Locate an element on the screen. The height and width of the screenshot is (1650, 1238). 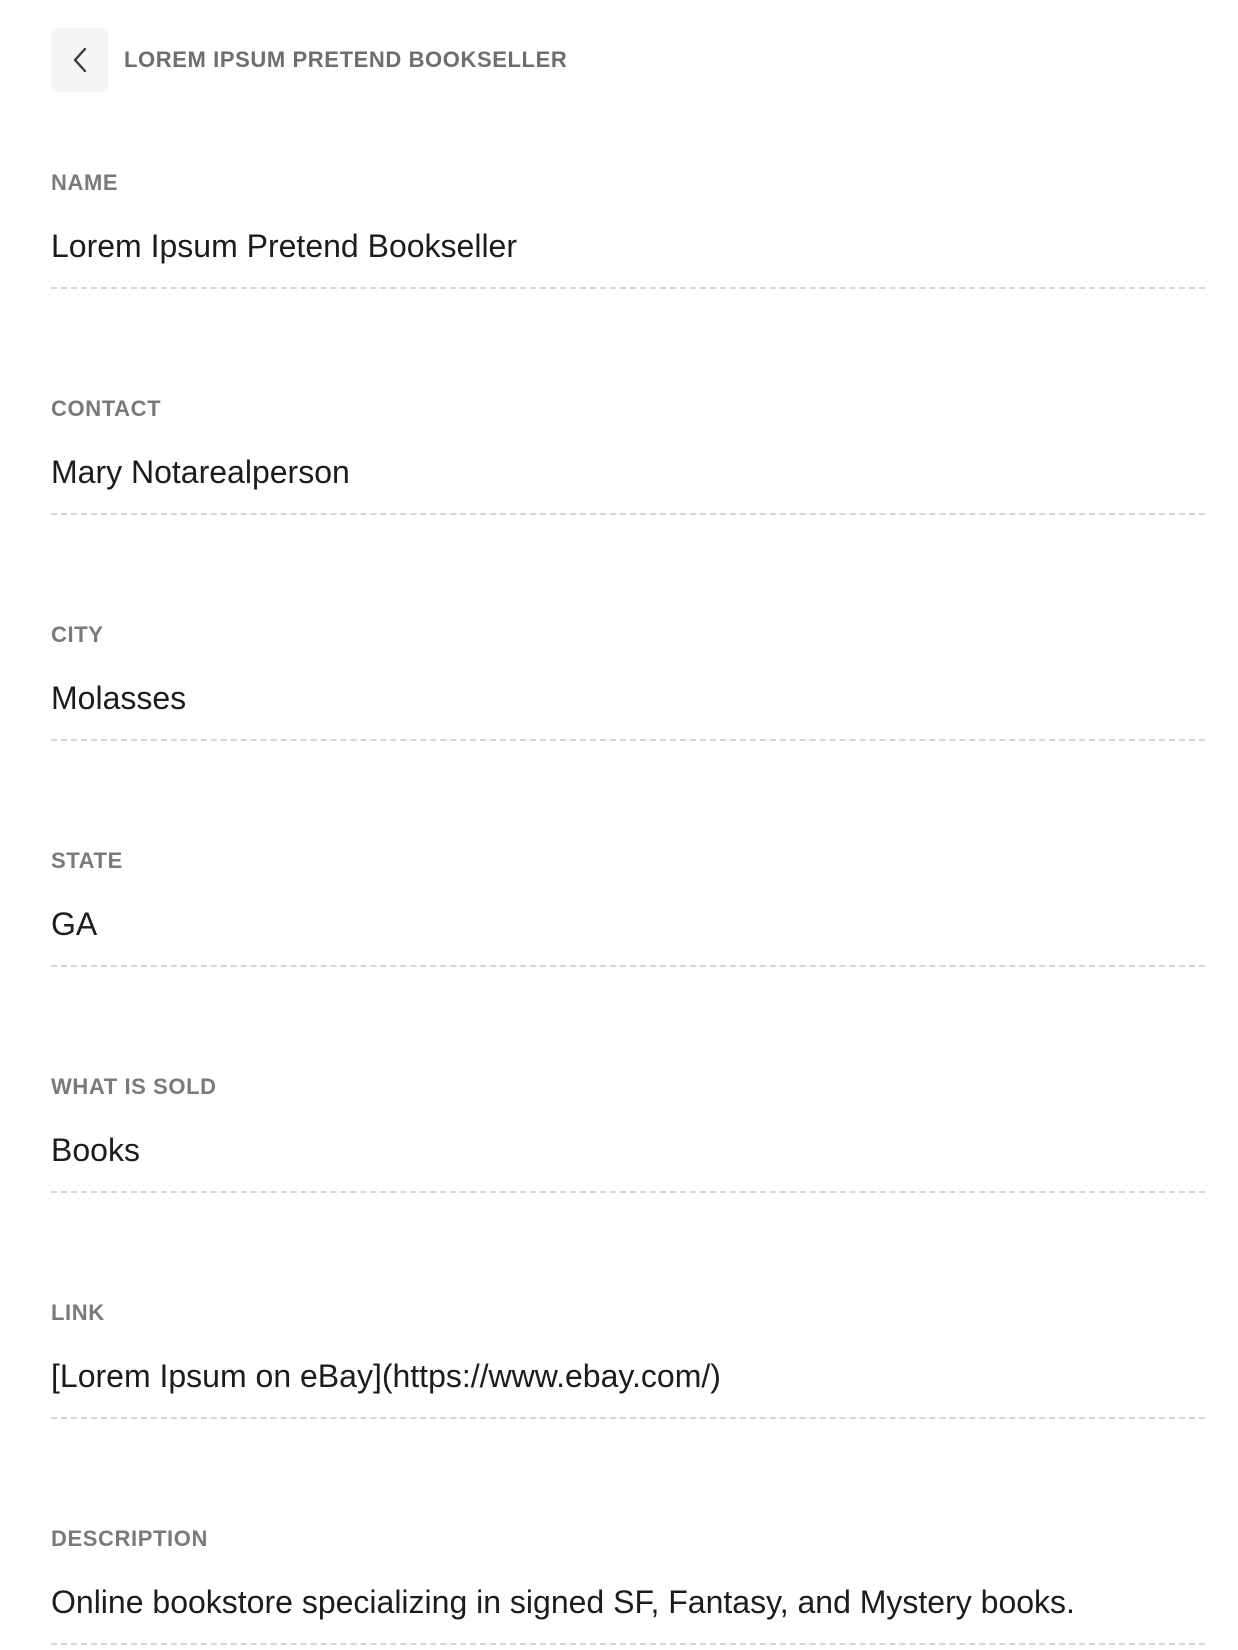
field-label: WHAT IS SOLD is located at coordinates (134, 1086).